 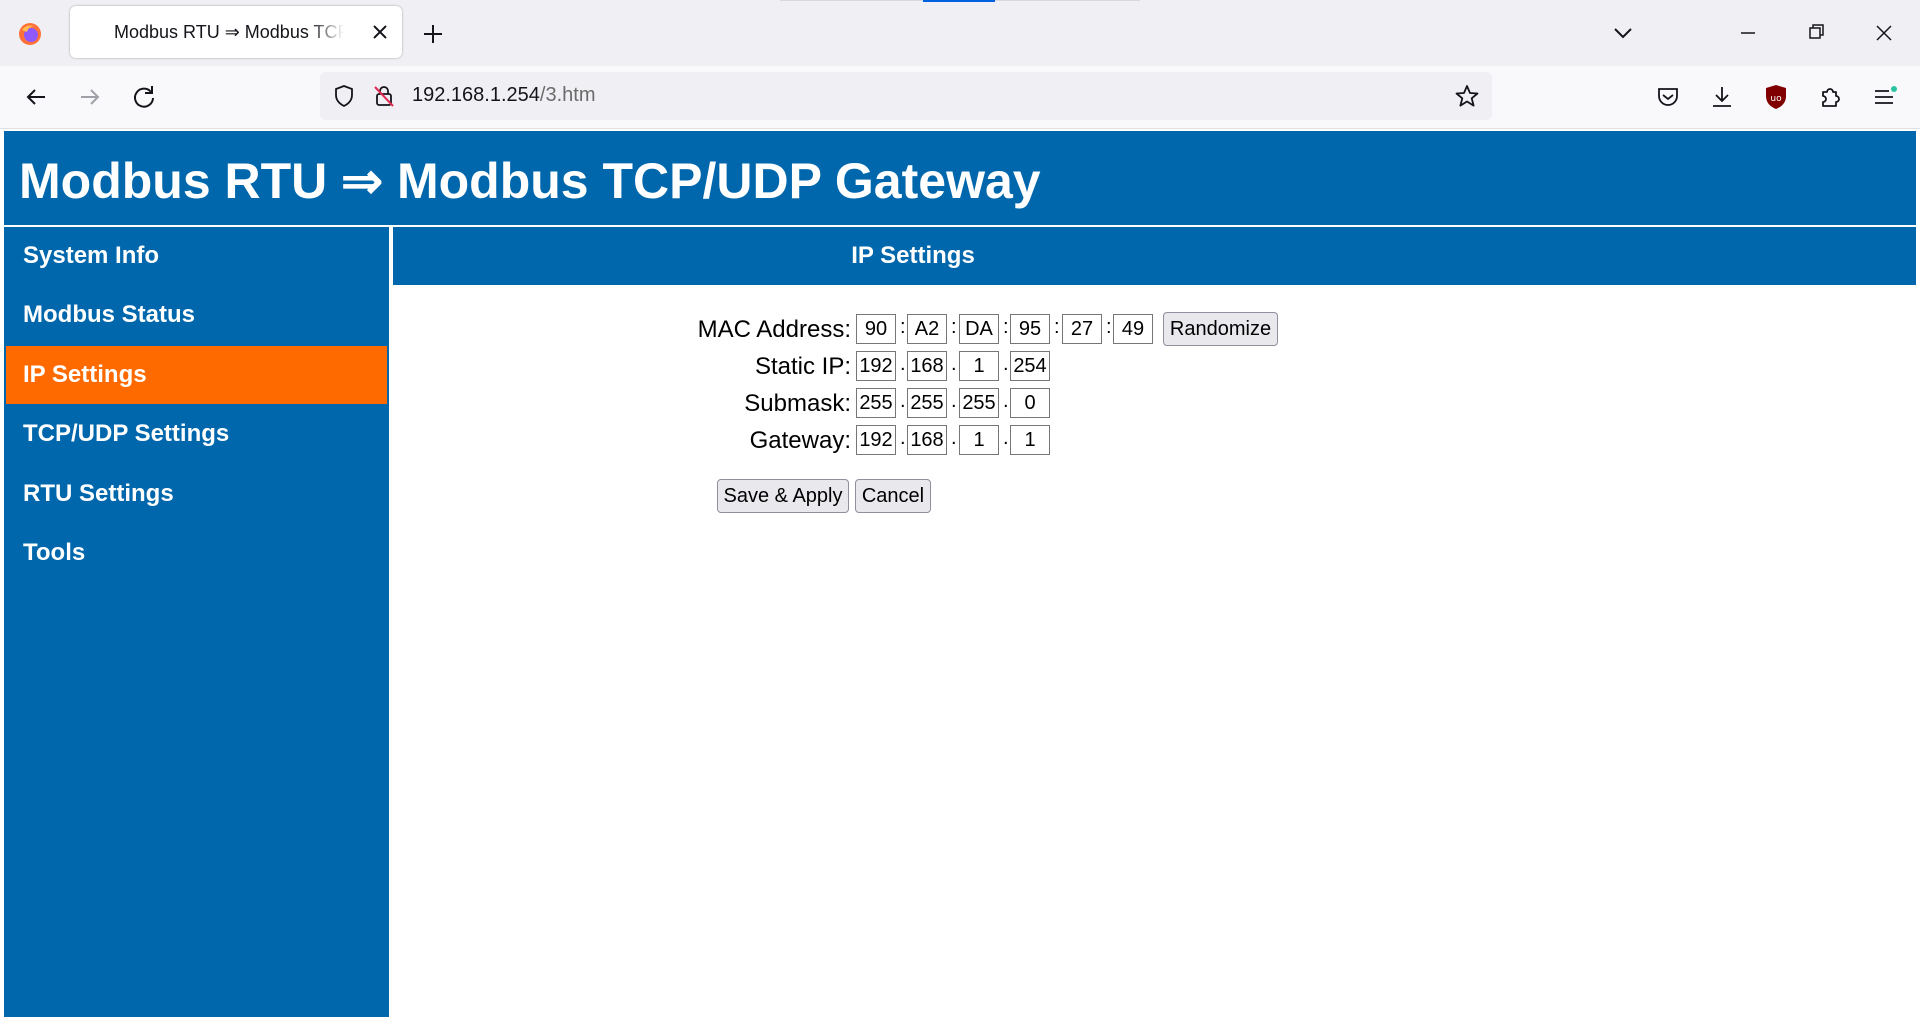 I want to click on sidebar-item-ip-settings: IP Settings, so click(x=196, y=375).